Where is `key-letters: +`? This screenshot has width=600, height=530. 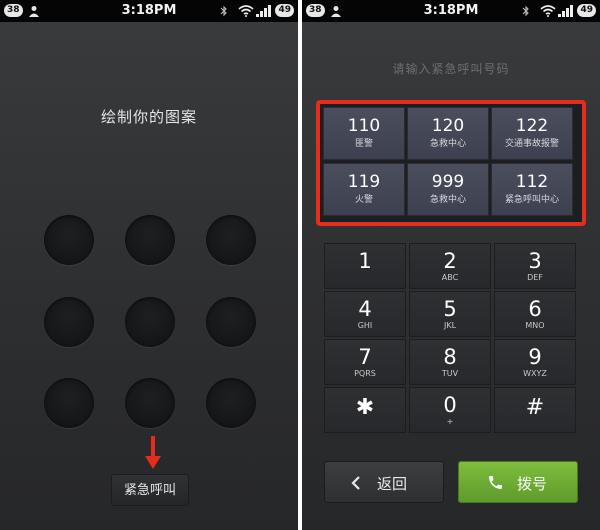
key-letters: + is located at coordinates (450, 421).